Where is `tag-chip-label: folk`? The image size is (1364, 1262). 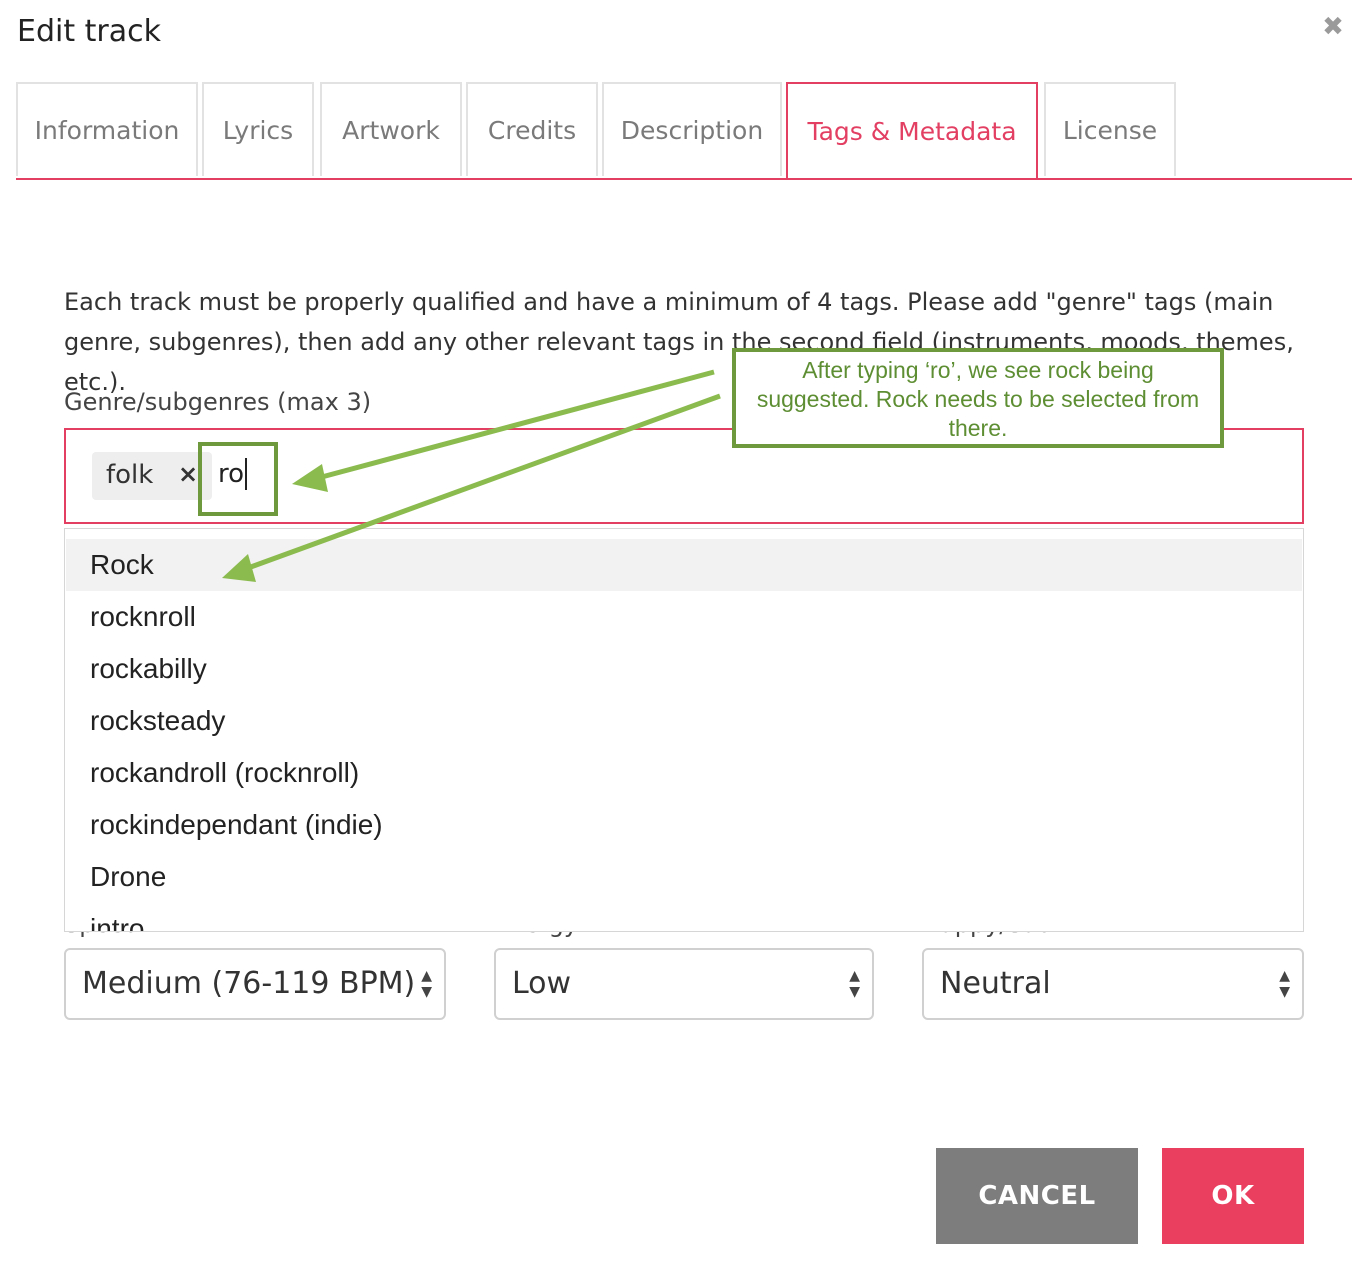
tag-chip-label: folk is located at coordinates (130, 475).